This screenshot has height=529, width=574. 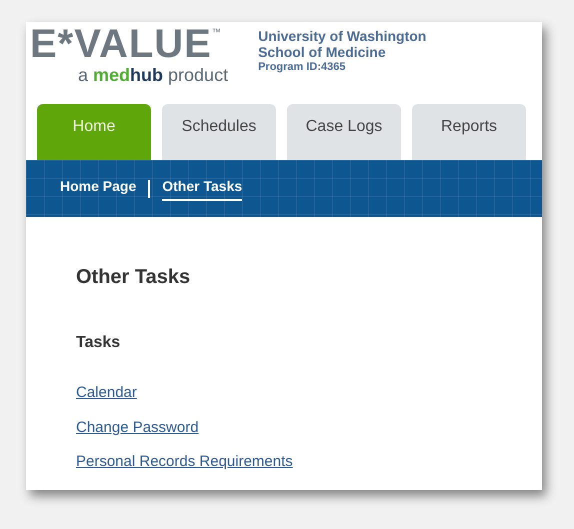 I want to click on program-id: Program ID:4365, so click(x=302, y=67).